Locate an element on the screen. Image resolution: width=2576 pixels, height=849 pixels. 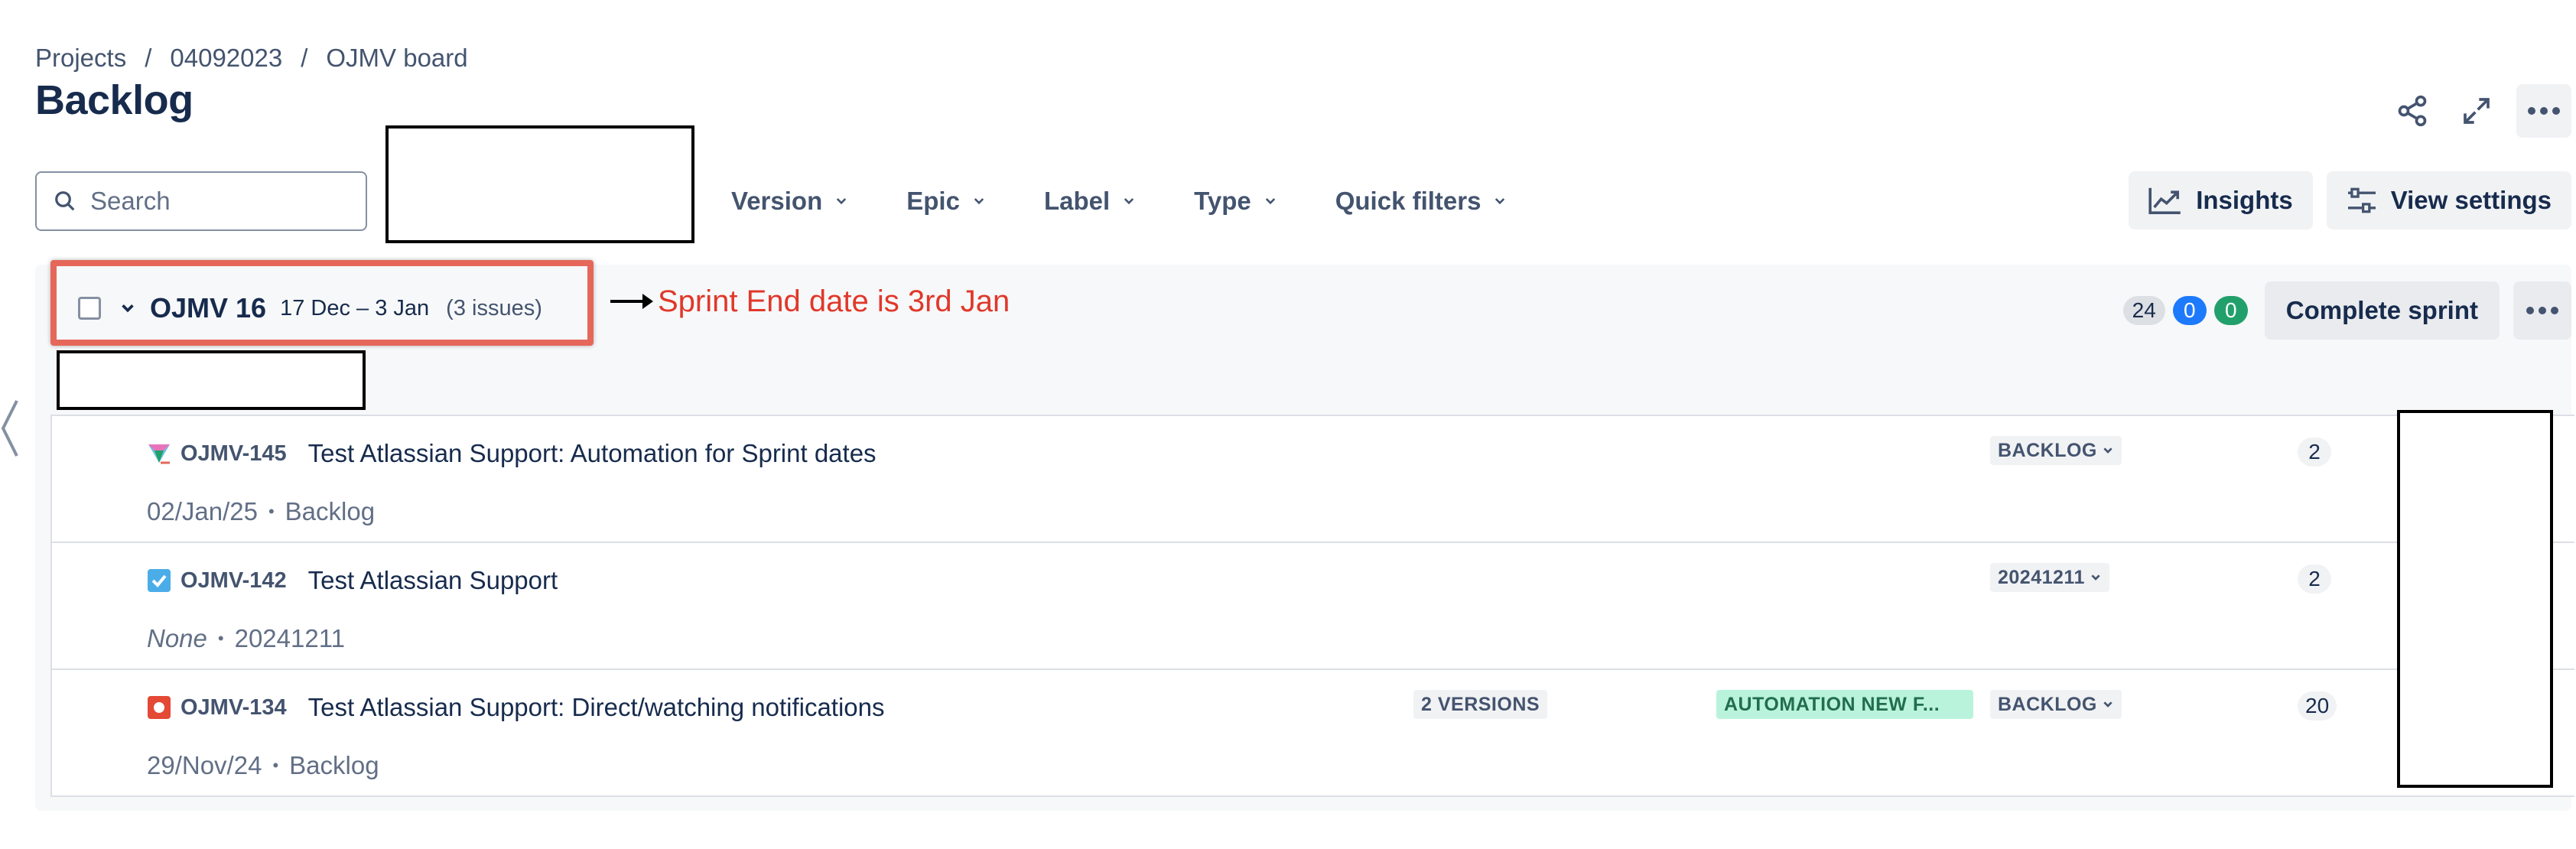
task-icon is located at coordinates (159, 580).